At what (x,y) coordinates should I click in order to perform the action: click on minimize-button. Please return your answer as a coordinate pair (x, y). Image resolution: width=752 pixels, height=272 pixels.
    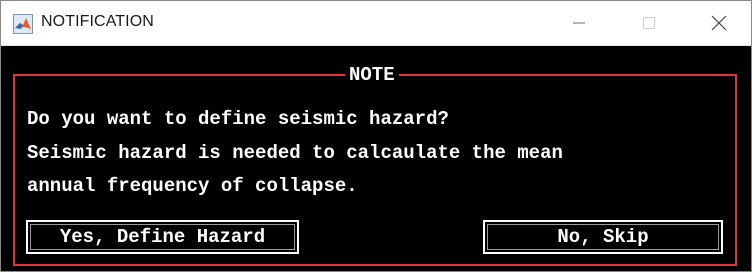
    Looking at the image, I should click on (579, 23).